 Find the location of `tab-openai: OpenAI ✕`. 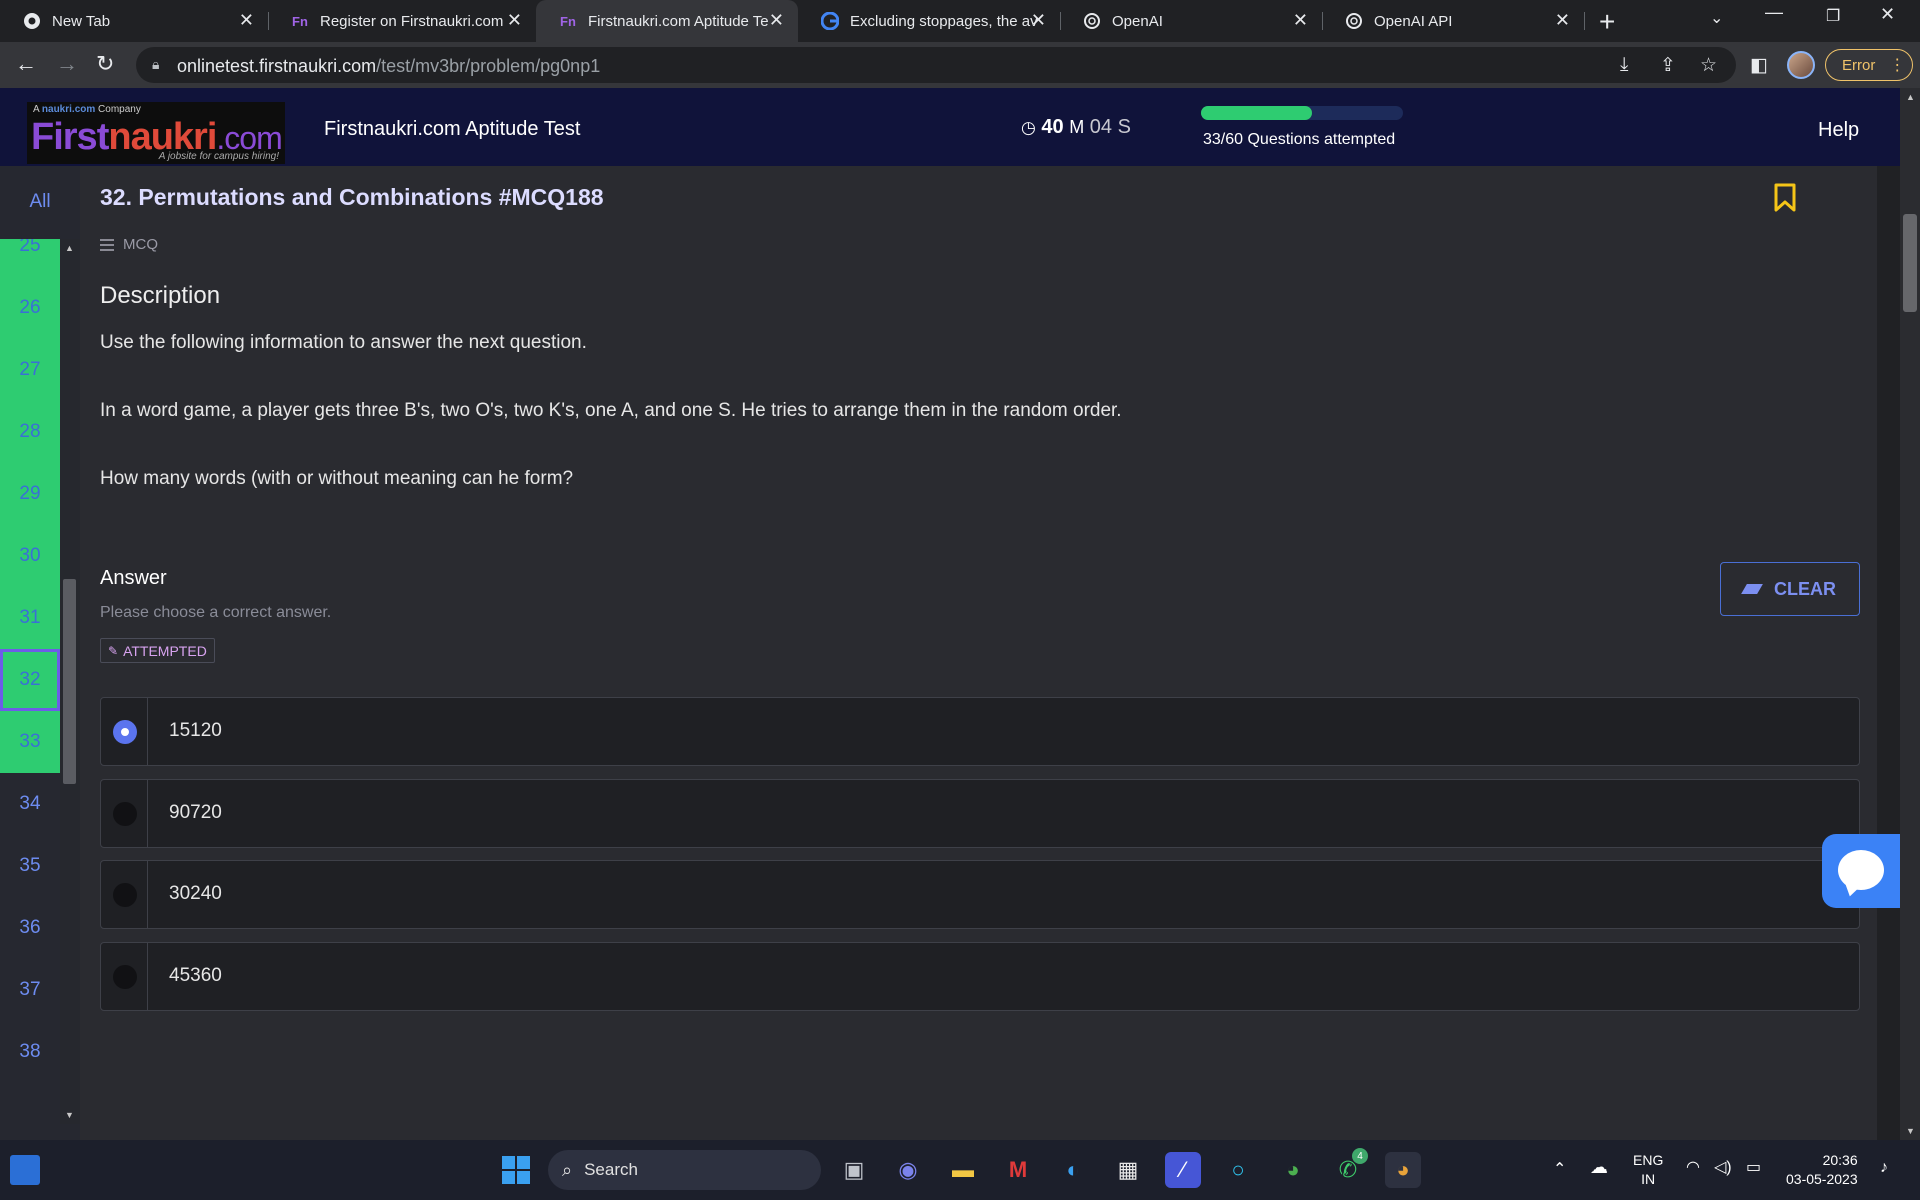

tab-openai: OpenAI ✕ is located at coordinates (1191, 21).